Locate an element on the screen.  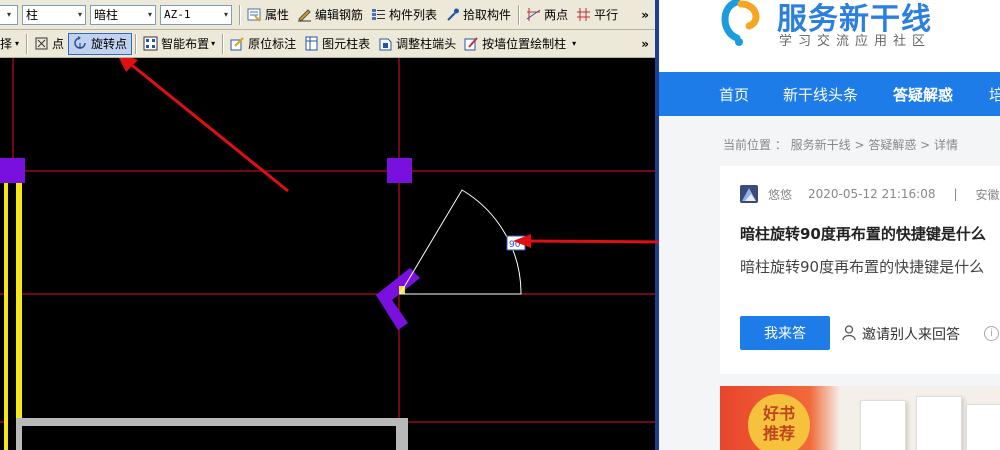
component-name-select: AZ-1 ▾ is located at coordinates (196, 14).